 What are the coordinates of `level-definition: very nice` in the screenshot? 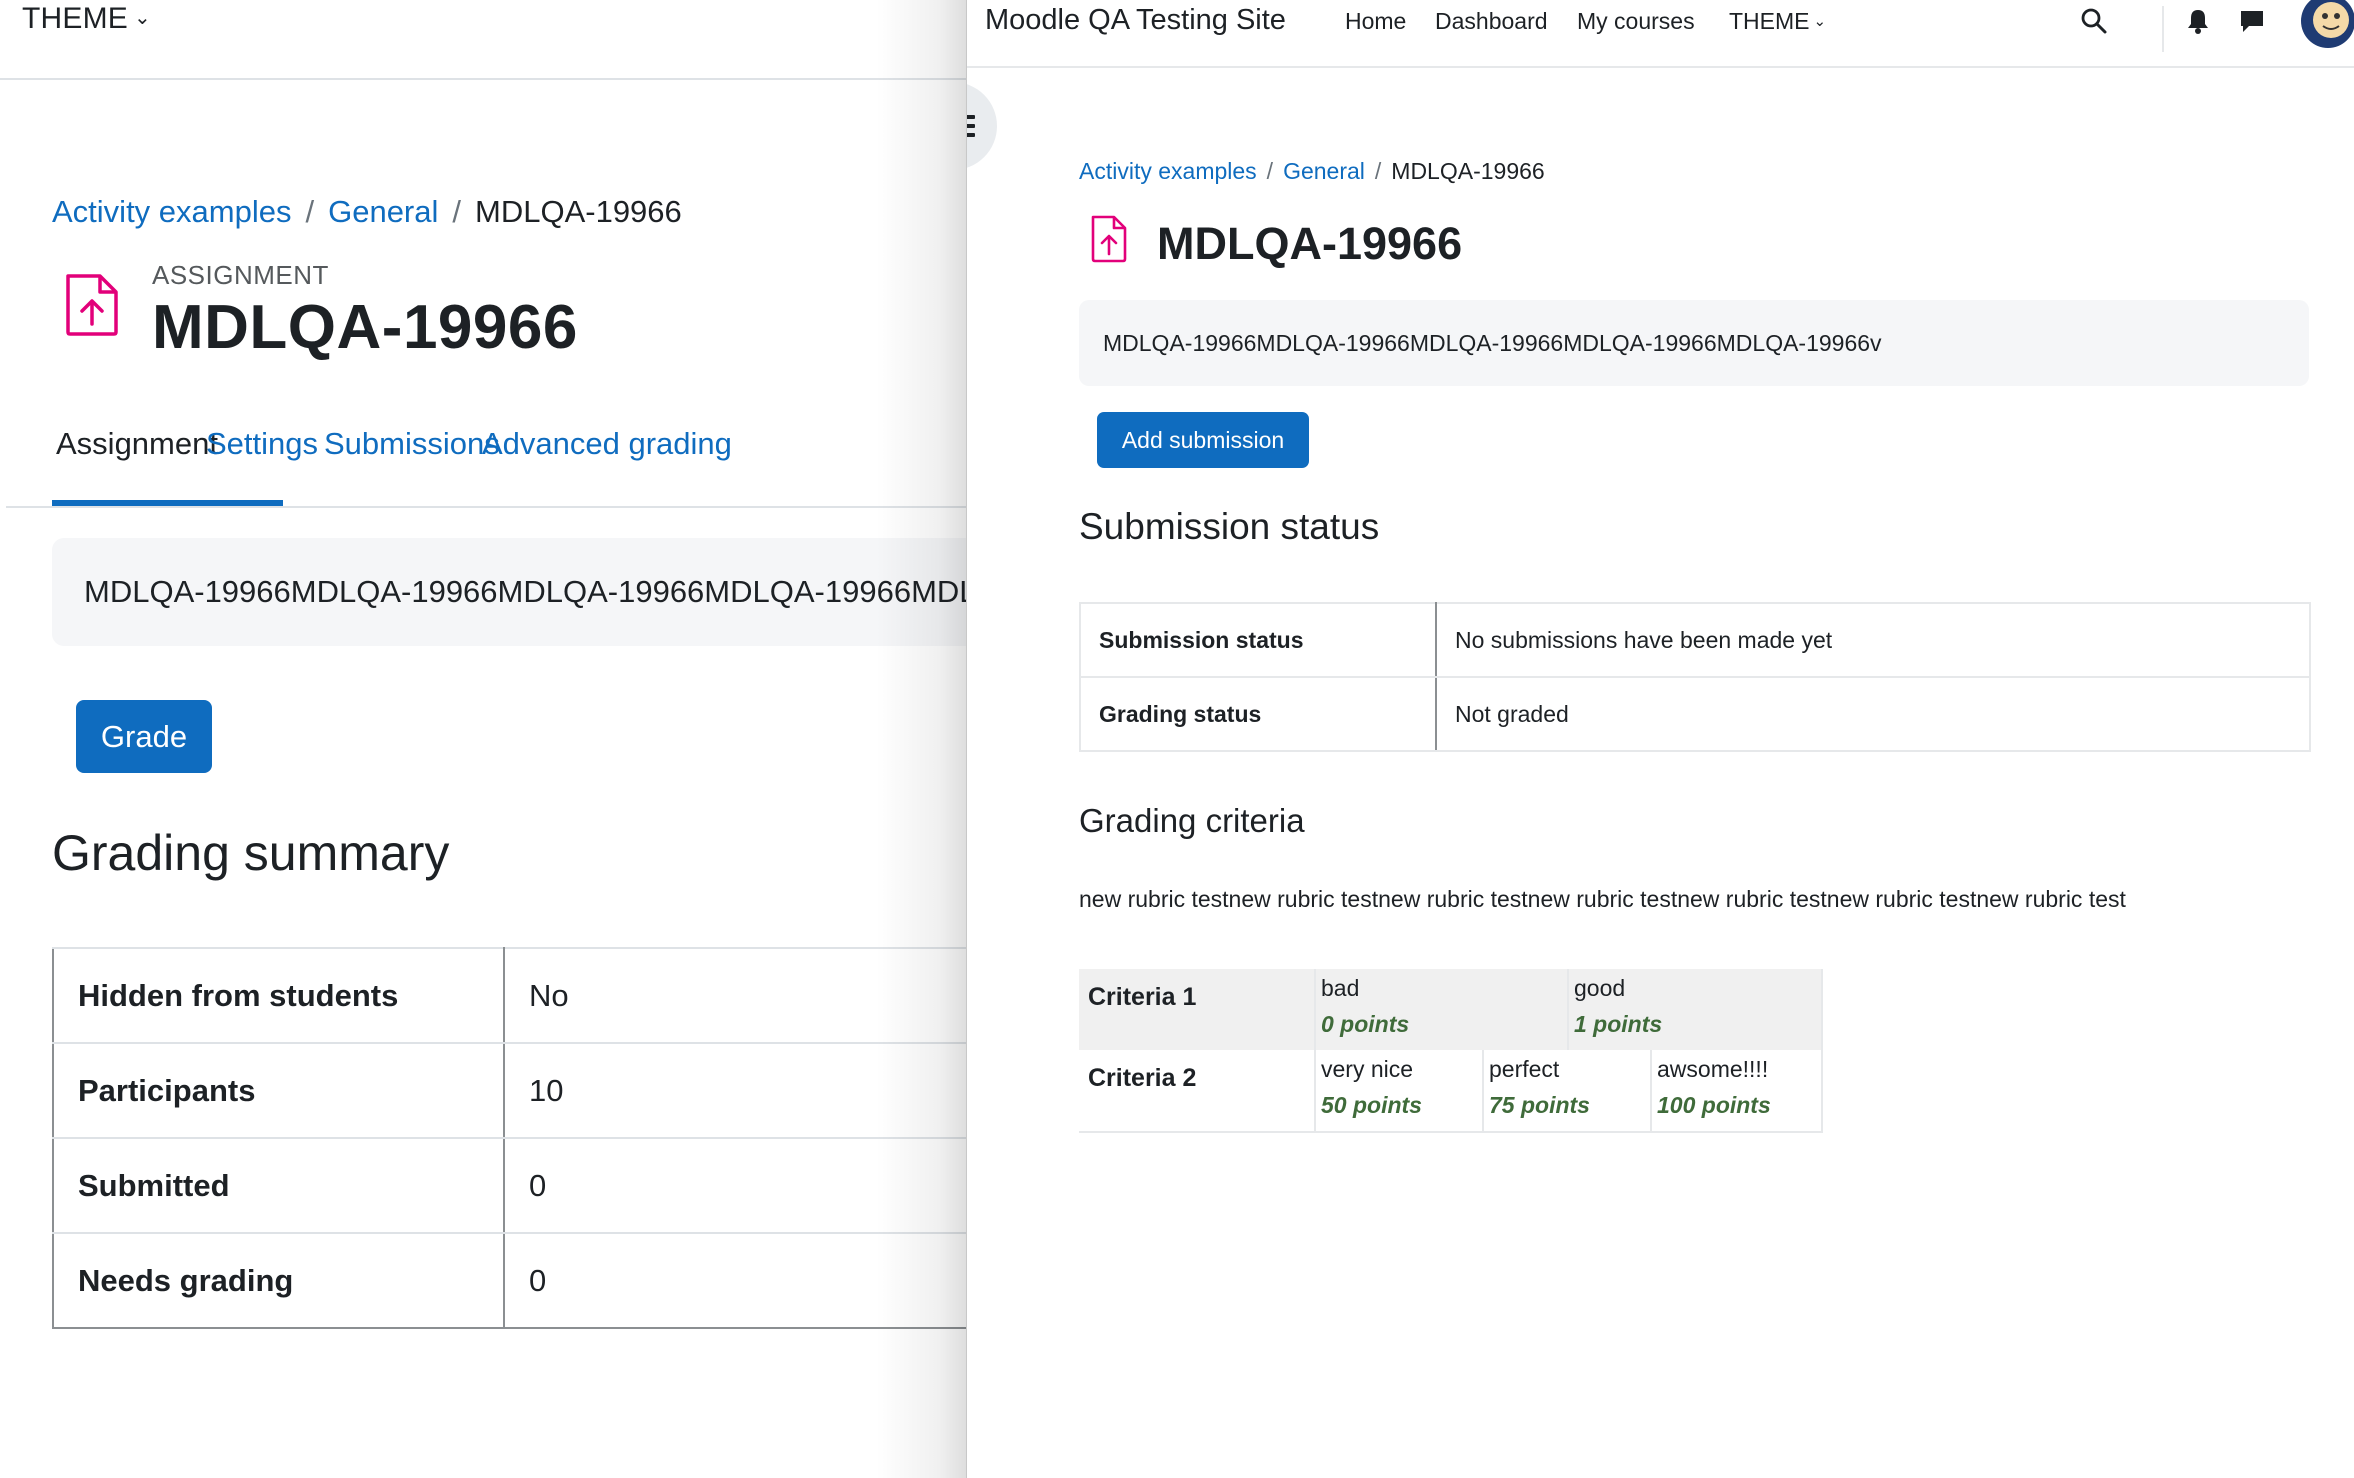 It's located at (1367, 1069).